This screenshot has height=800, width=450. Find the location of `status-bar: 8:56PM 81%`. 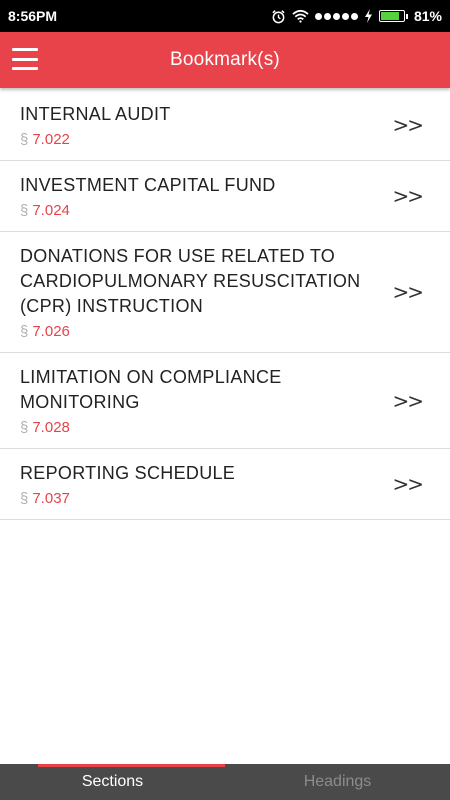

status-bar: 8:56PM 81% is located at coordinates (225, 16).